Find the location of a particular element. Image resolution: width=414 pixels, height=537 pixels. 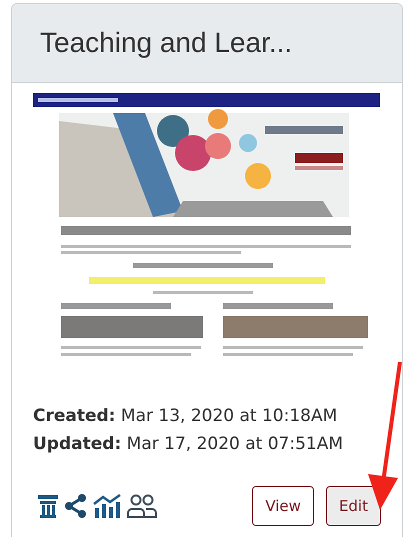

action-button: Edit is located at coordinates (353, 506).